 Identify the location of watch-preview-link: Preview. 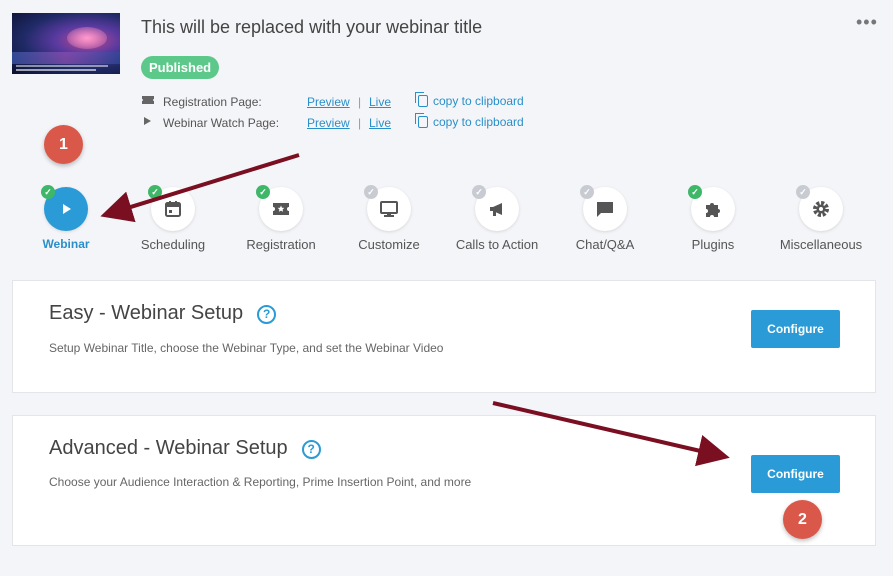
(328, 123).